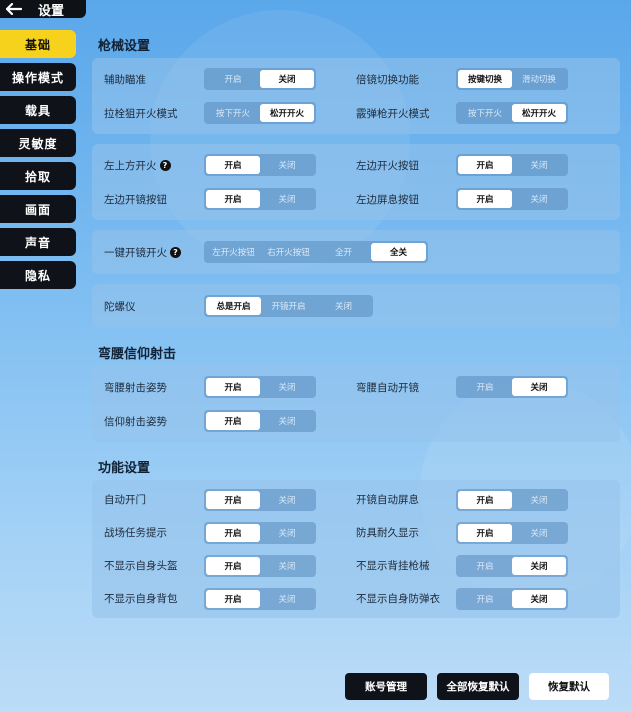  Describe the element at coordinates (233, 199) in the screenshot. I see `left-scope-btn-on: 开启` at that location.